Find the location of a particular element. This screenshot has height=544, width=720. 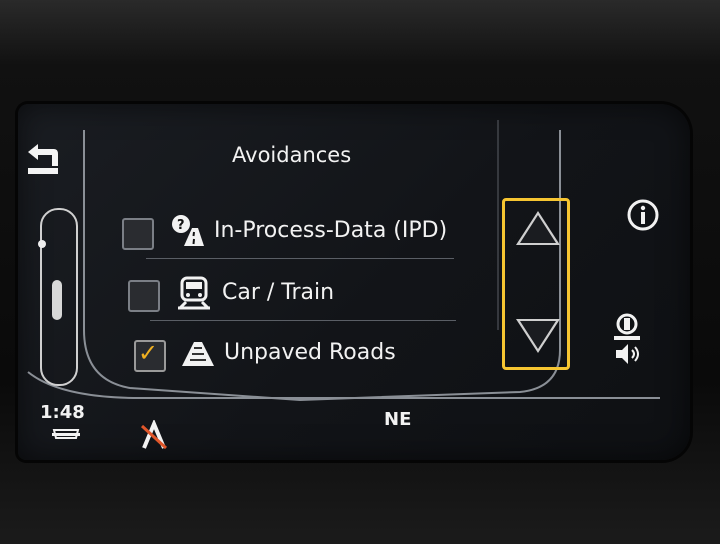

navigation-destination-icon is located at coordinates (154, 435).